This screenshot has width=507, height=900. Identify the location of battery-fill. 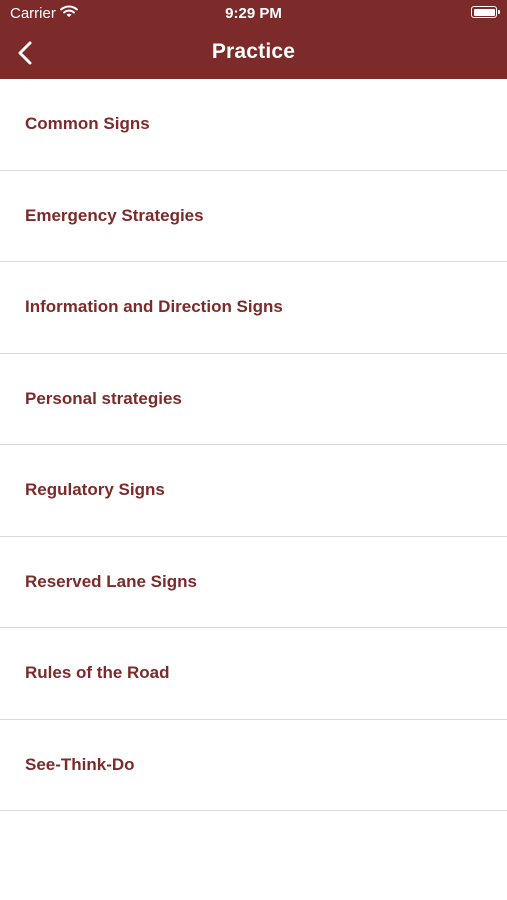
(484, 12).